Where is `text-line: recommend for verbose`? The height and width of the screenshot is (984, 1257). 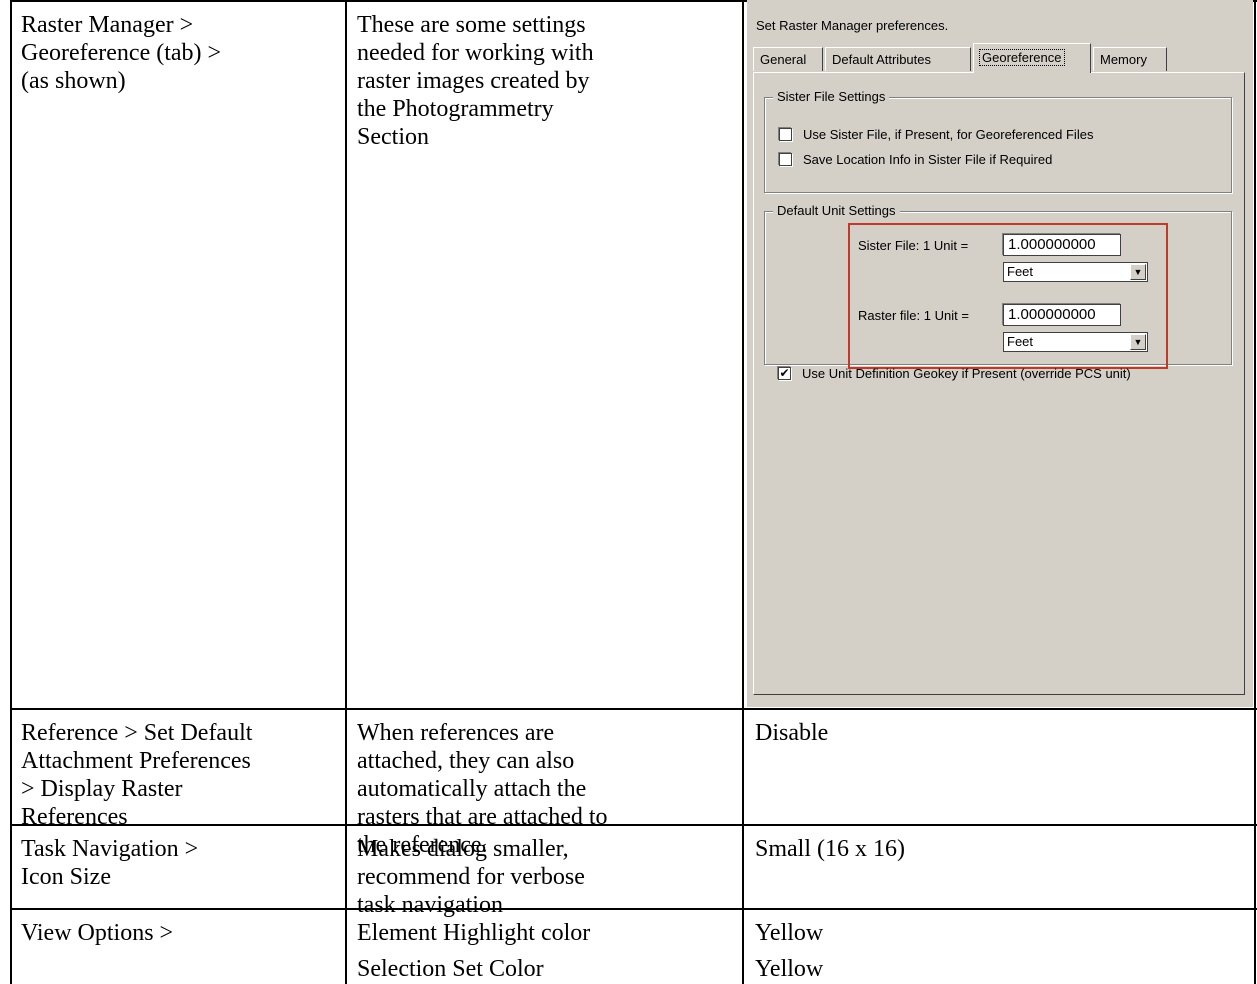 text-line: recommend for verbose is located at coordinates (471, 877).